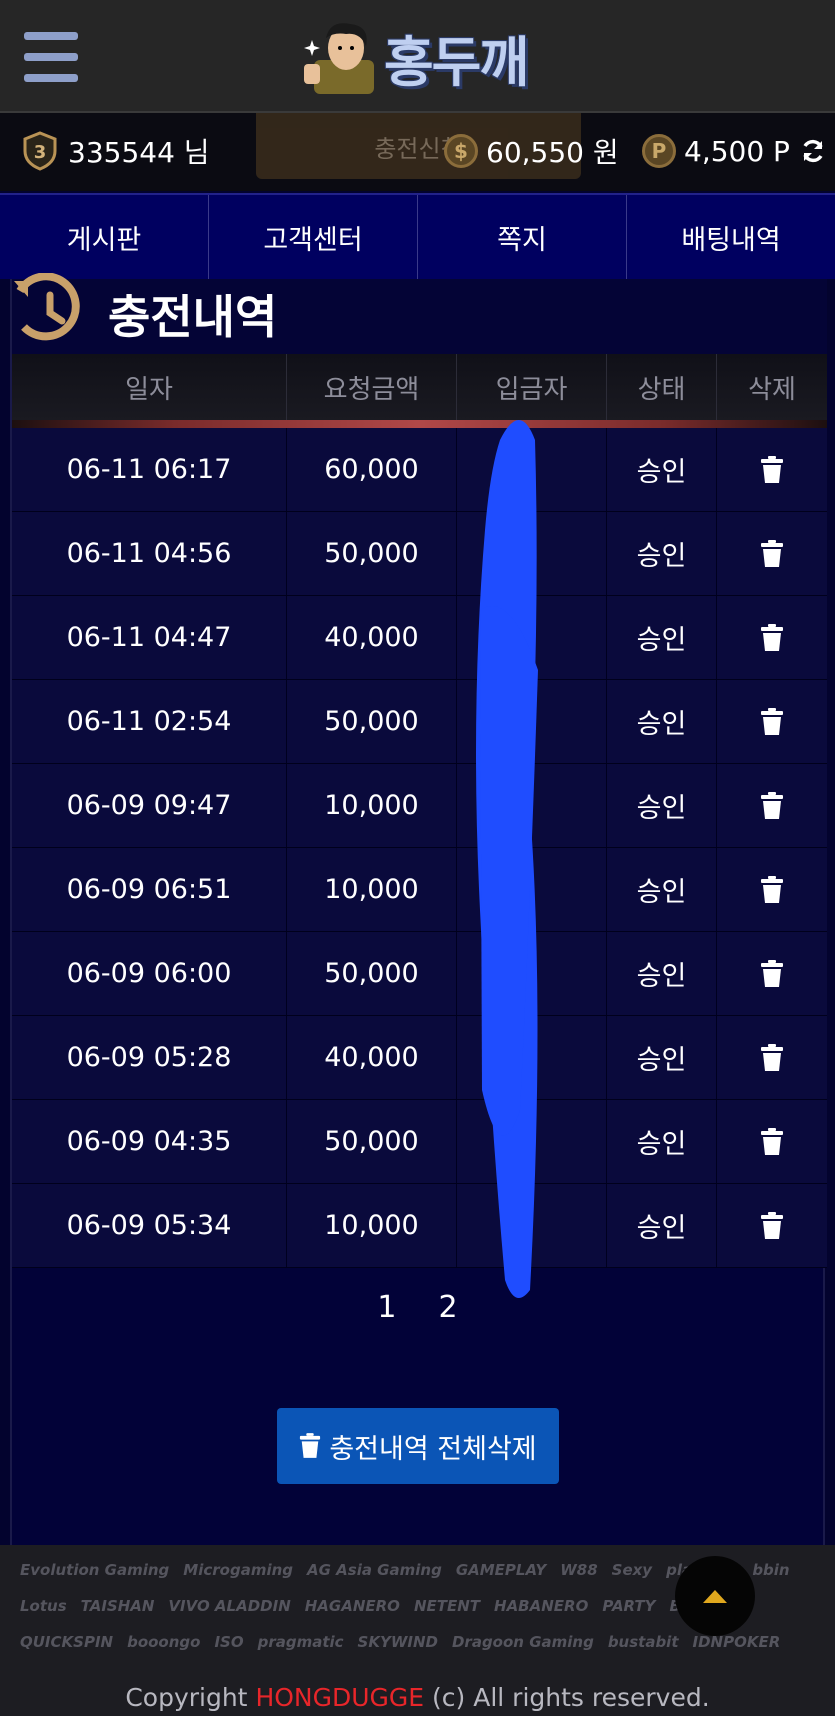  I want to click on tab-customer-center: 고객센터, so click(313, 237).